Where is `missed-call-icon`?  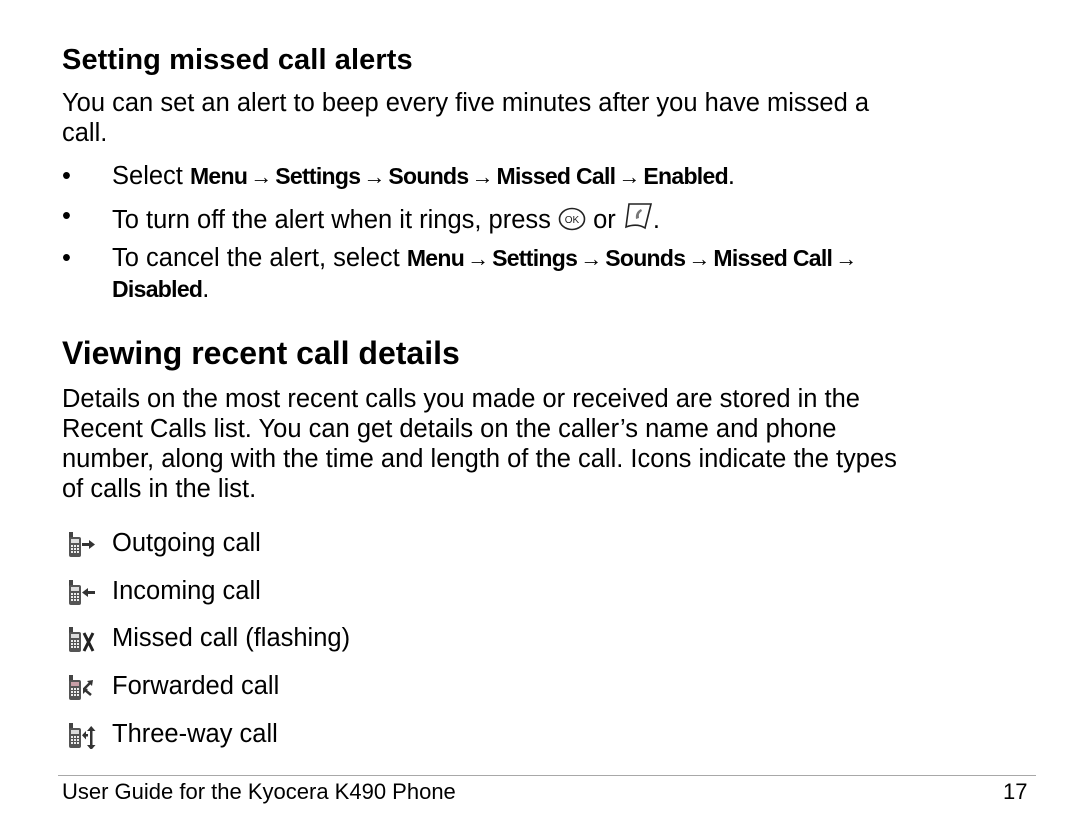
missed-call-icon is located at coordinates (83, 639).